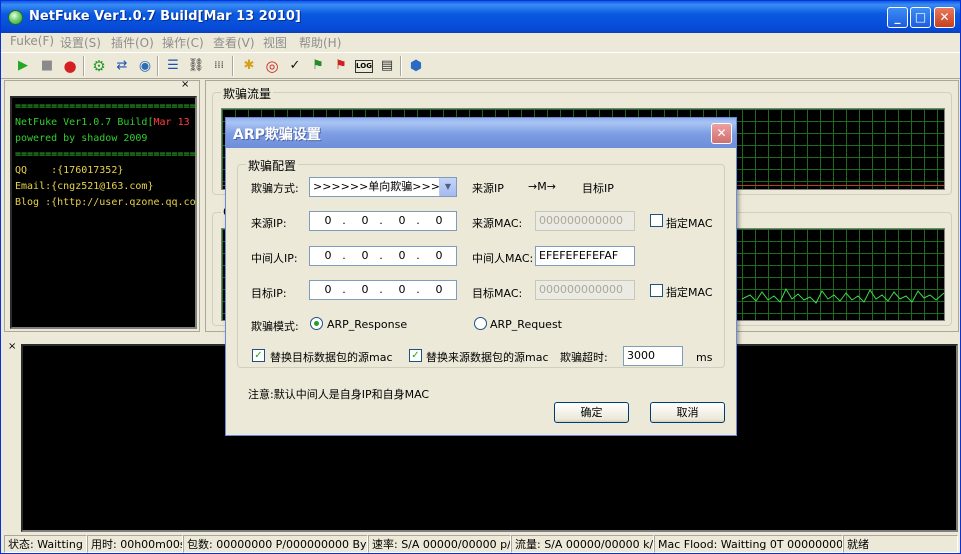 This screenshot has height=554, width=961. Describe the element at coordinates (447, 187) in the screenshot. I see `chevron-down-icon: ▼` at that location.